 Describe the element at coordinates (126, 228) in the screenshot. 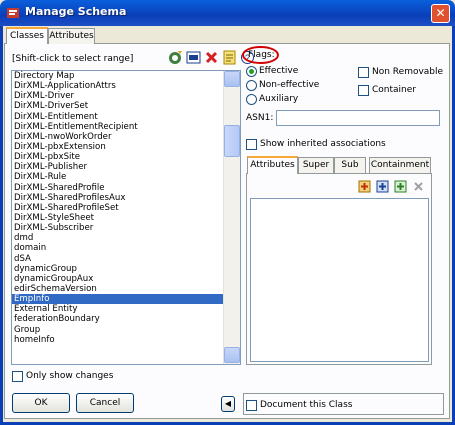

I see `class-list-item: DirXML-Subscriber` at that location.